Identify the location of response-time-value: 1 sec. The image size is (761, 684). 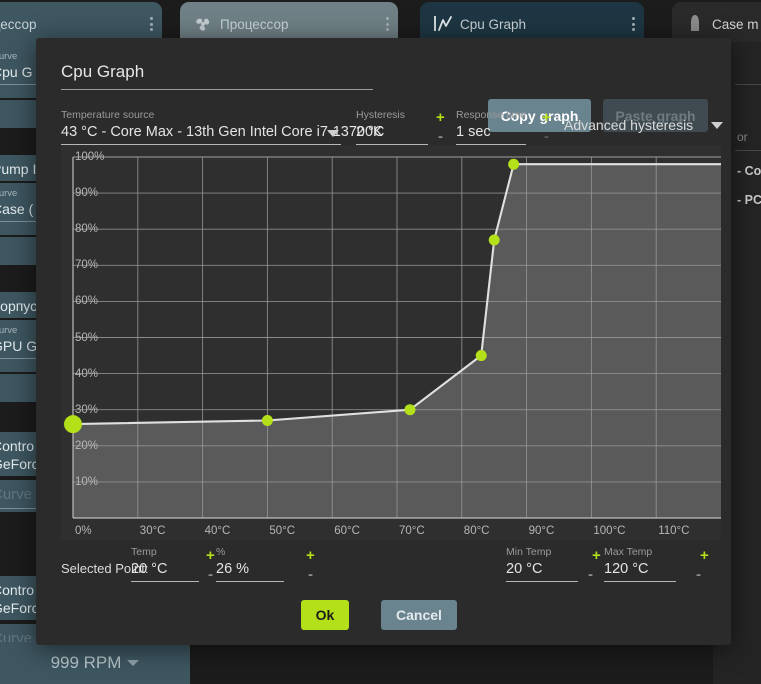
(491, 133).